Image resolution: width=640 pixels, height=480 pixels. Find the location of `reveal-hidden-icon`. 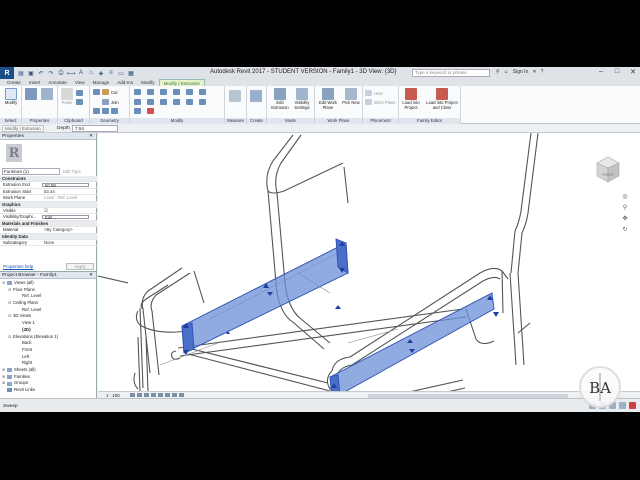

reveal-hidden-icon is located at coordinates (181, 395).